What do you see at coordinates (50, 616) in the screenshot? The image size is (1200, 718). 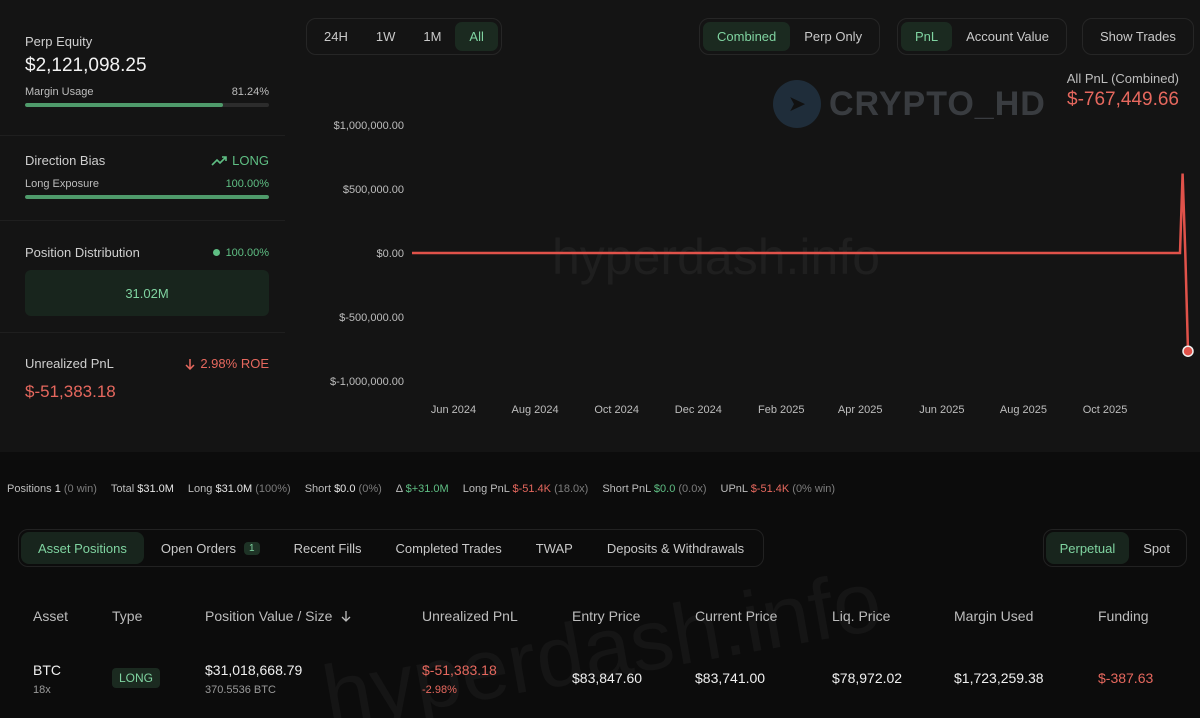 I see `col-asset: Asset` at bounding box center [50, 616].